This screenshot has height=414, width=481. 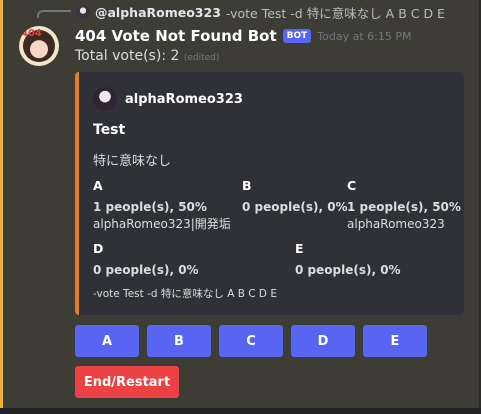 I want to click on embed-field-e: E 0 people(s), 0%, so click(x=348, y=260).